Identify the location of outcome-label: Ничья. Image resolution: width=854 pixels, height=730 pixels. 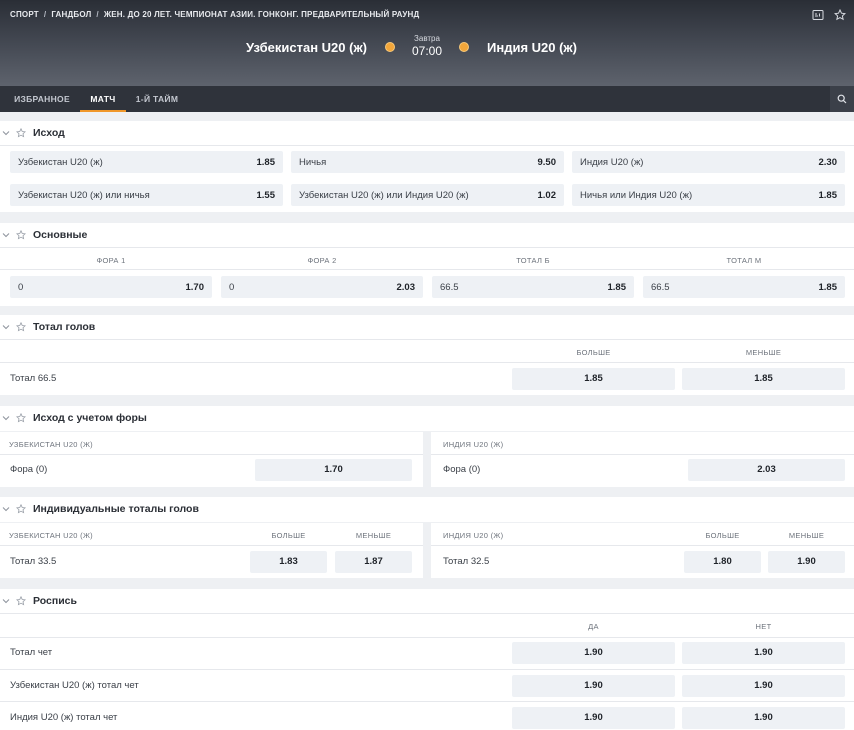
(313, 162).